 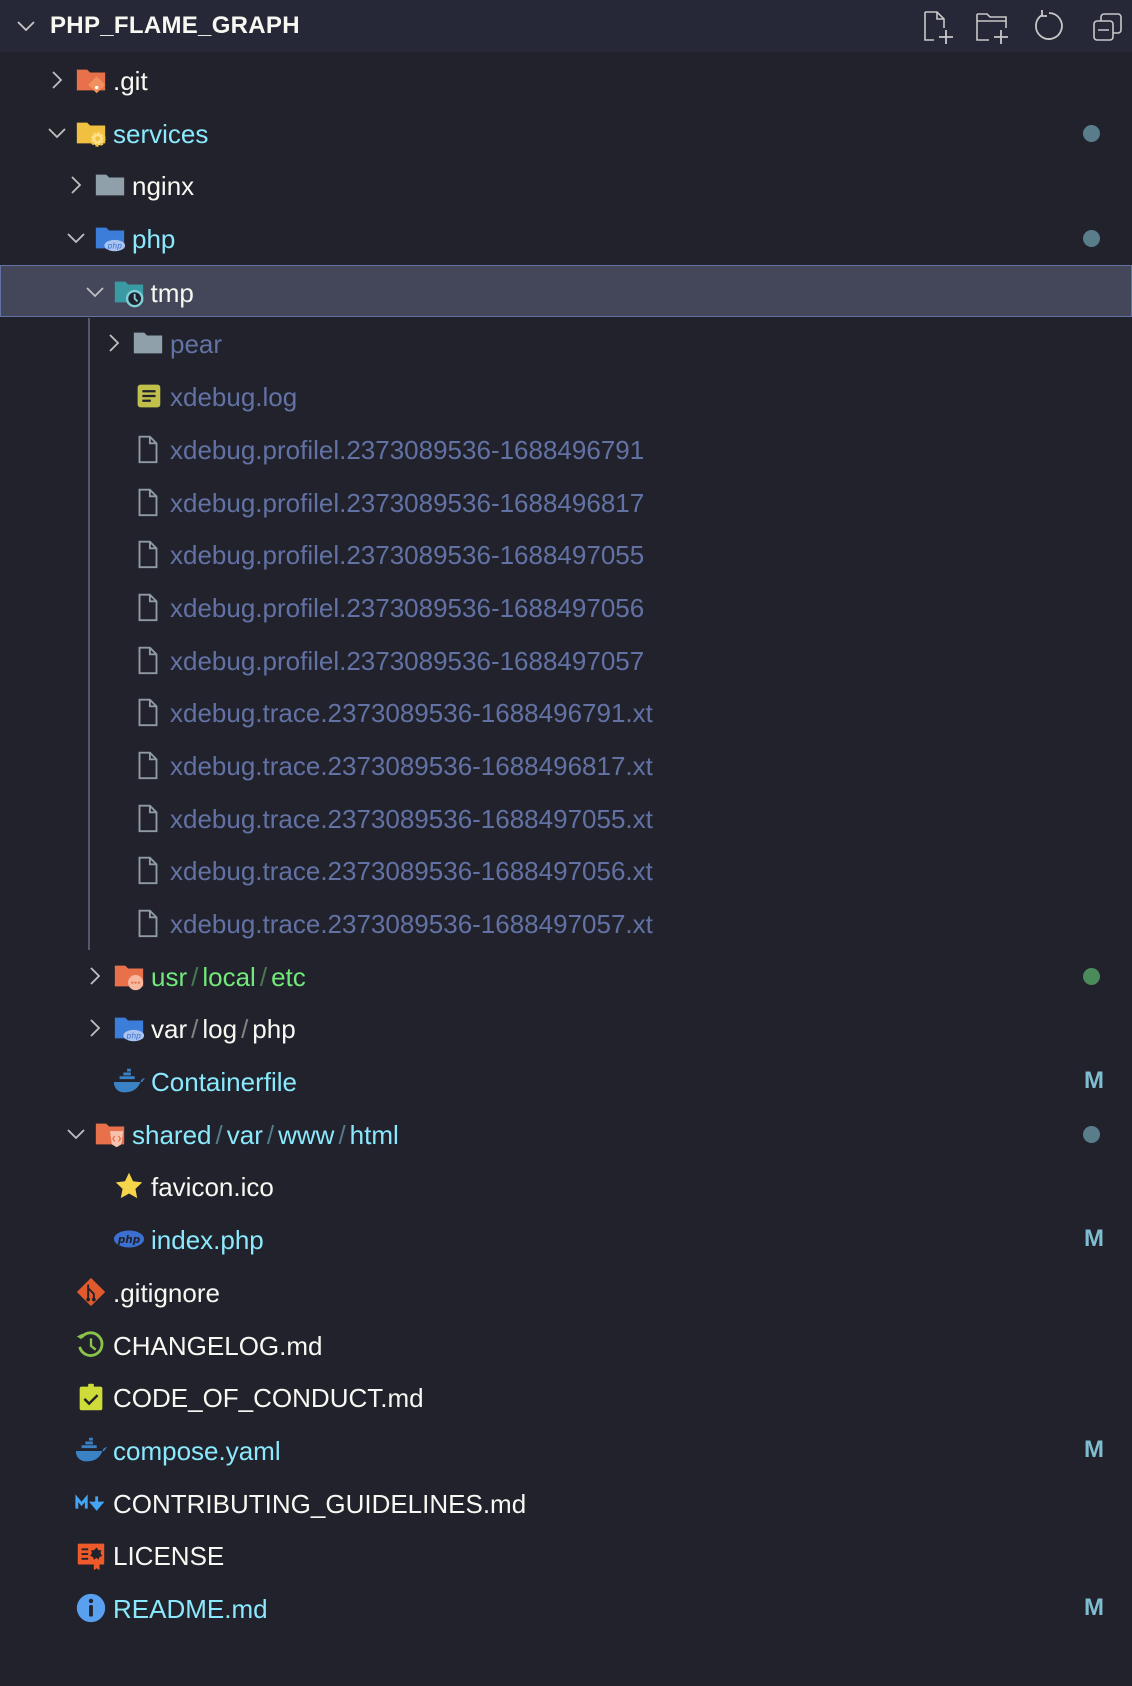 What do you see at coordinates (411, 819) in the screenshot?
I see `path-segment: xdebug.trace.2373089536-1688497055.xt` at bounding box center [411, 819].